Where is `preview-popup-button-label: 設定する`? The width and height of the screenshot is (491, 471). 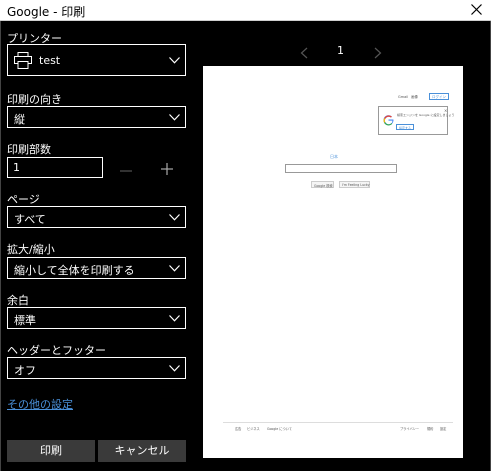 preview-popup-button-label: 設定する is located at coordinates (405, 127).